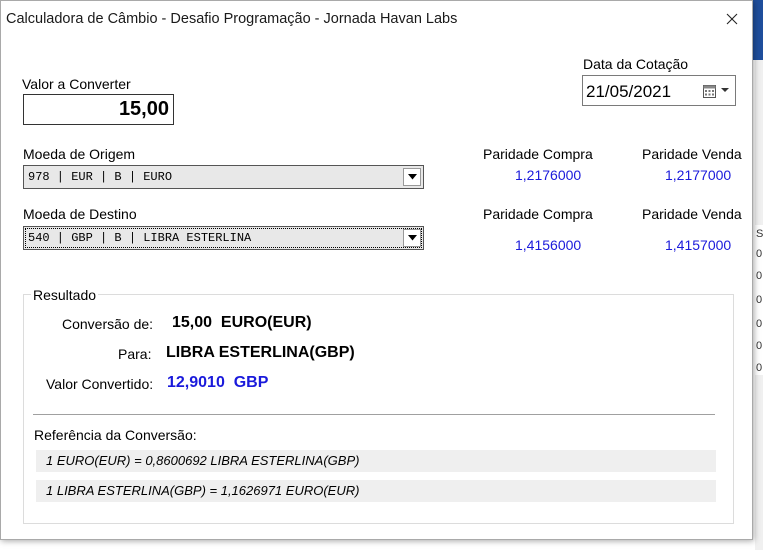 The image size is (763, 550). I want to click on result-divider, so click(374, 414).